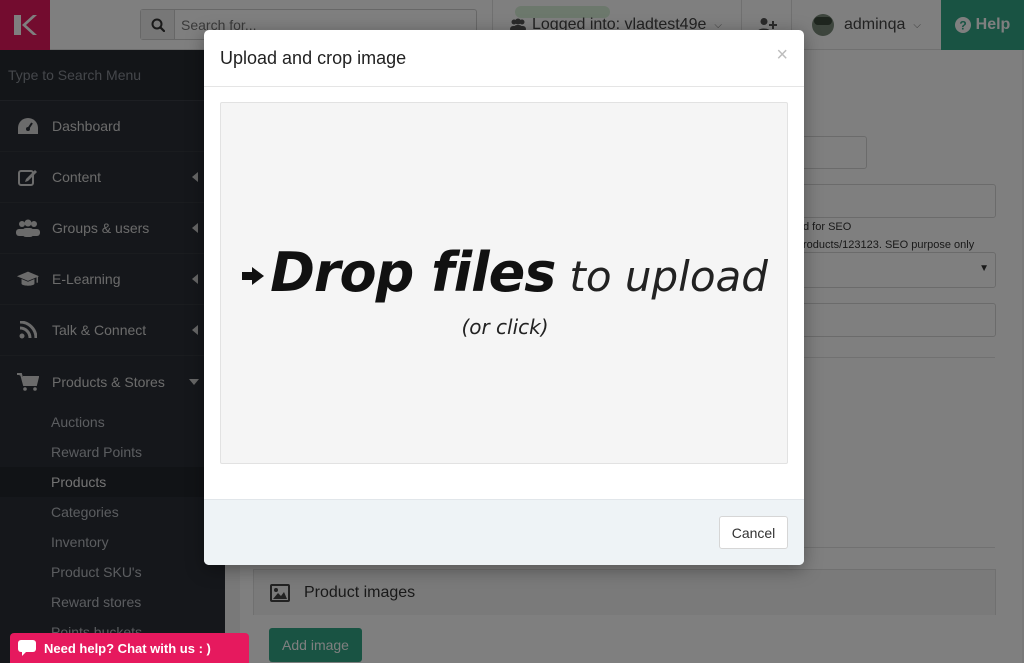 This screenshot has width=1024, height=663. What do you see at coordinates (504, 532) in the screenshot?
I see `modal-footer: Cancel` at bounding box center [504, 532].